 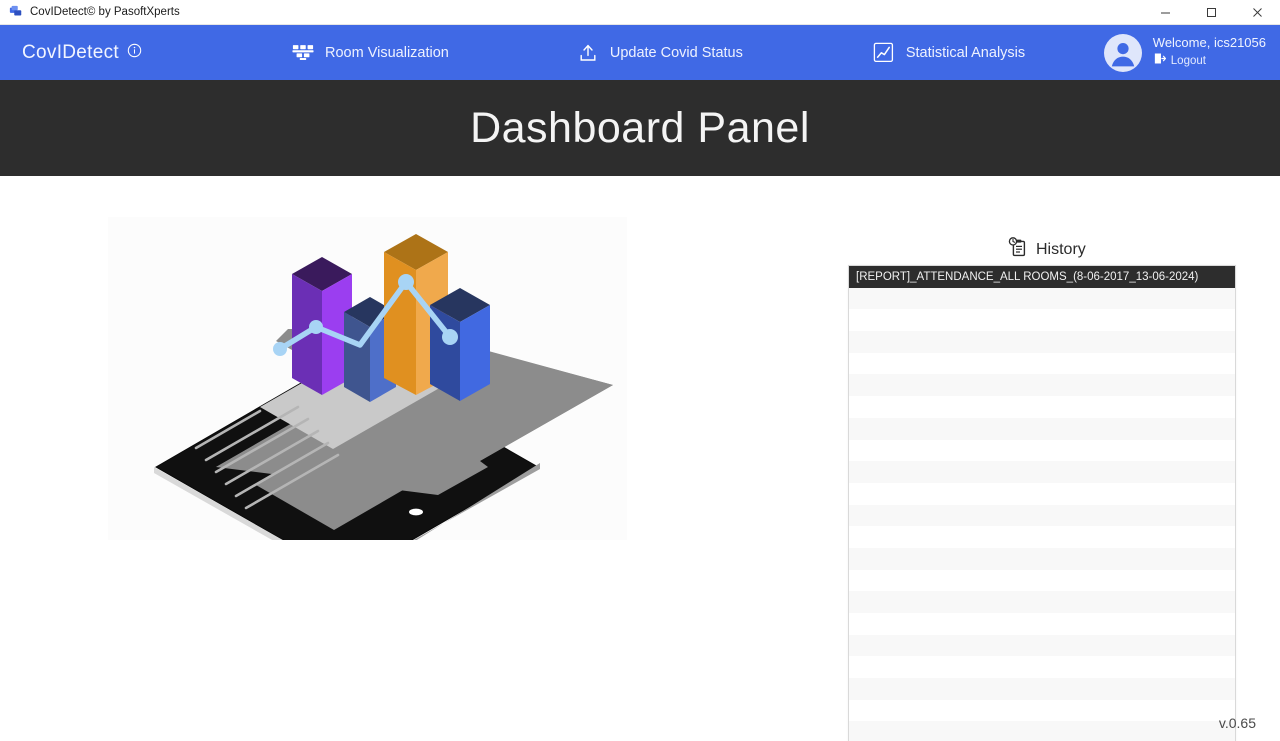 What do you see at coordinates (134, 53) in the screenshot?
I see `info-circle-icon` at bounding box center [134, 53].